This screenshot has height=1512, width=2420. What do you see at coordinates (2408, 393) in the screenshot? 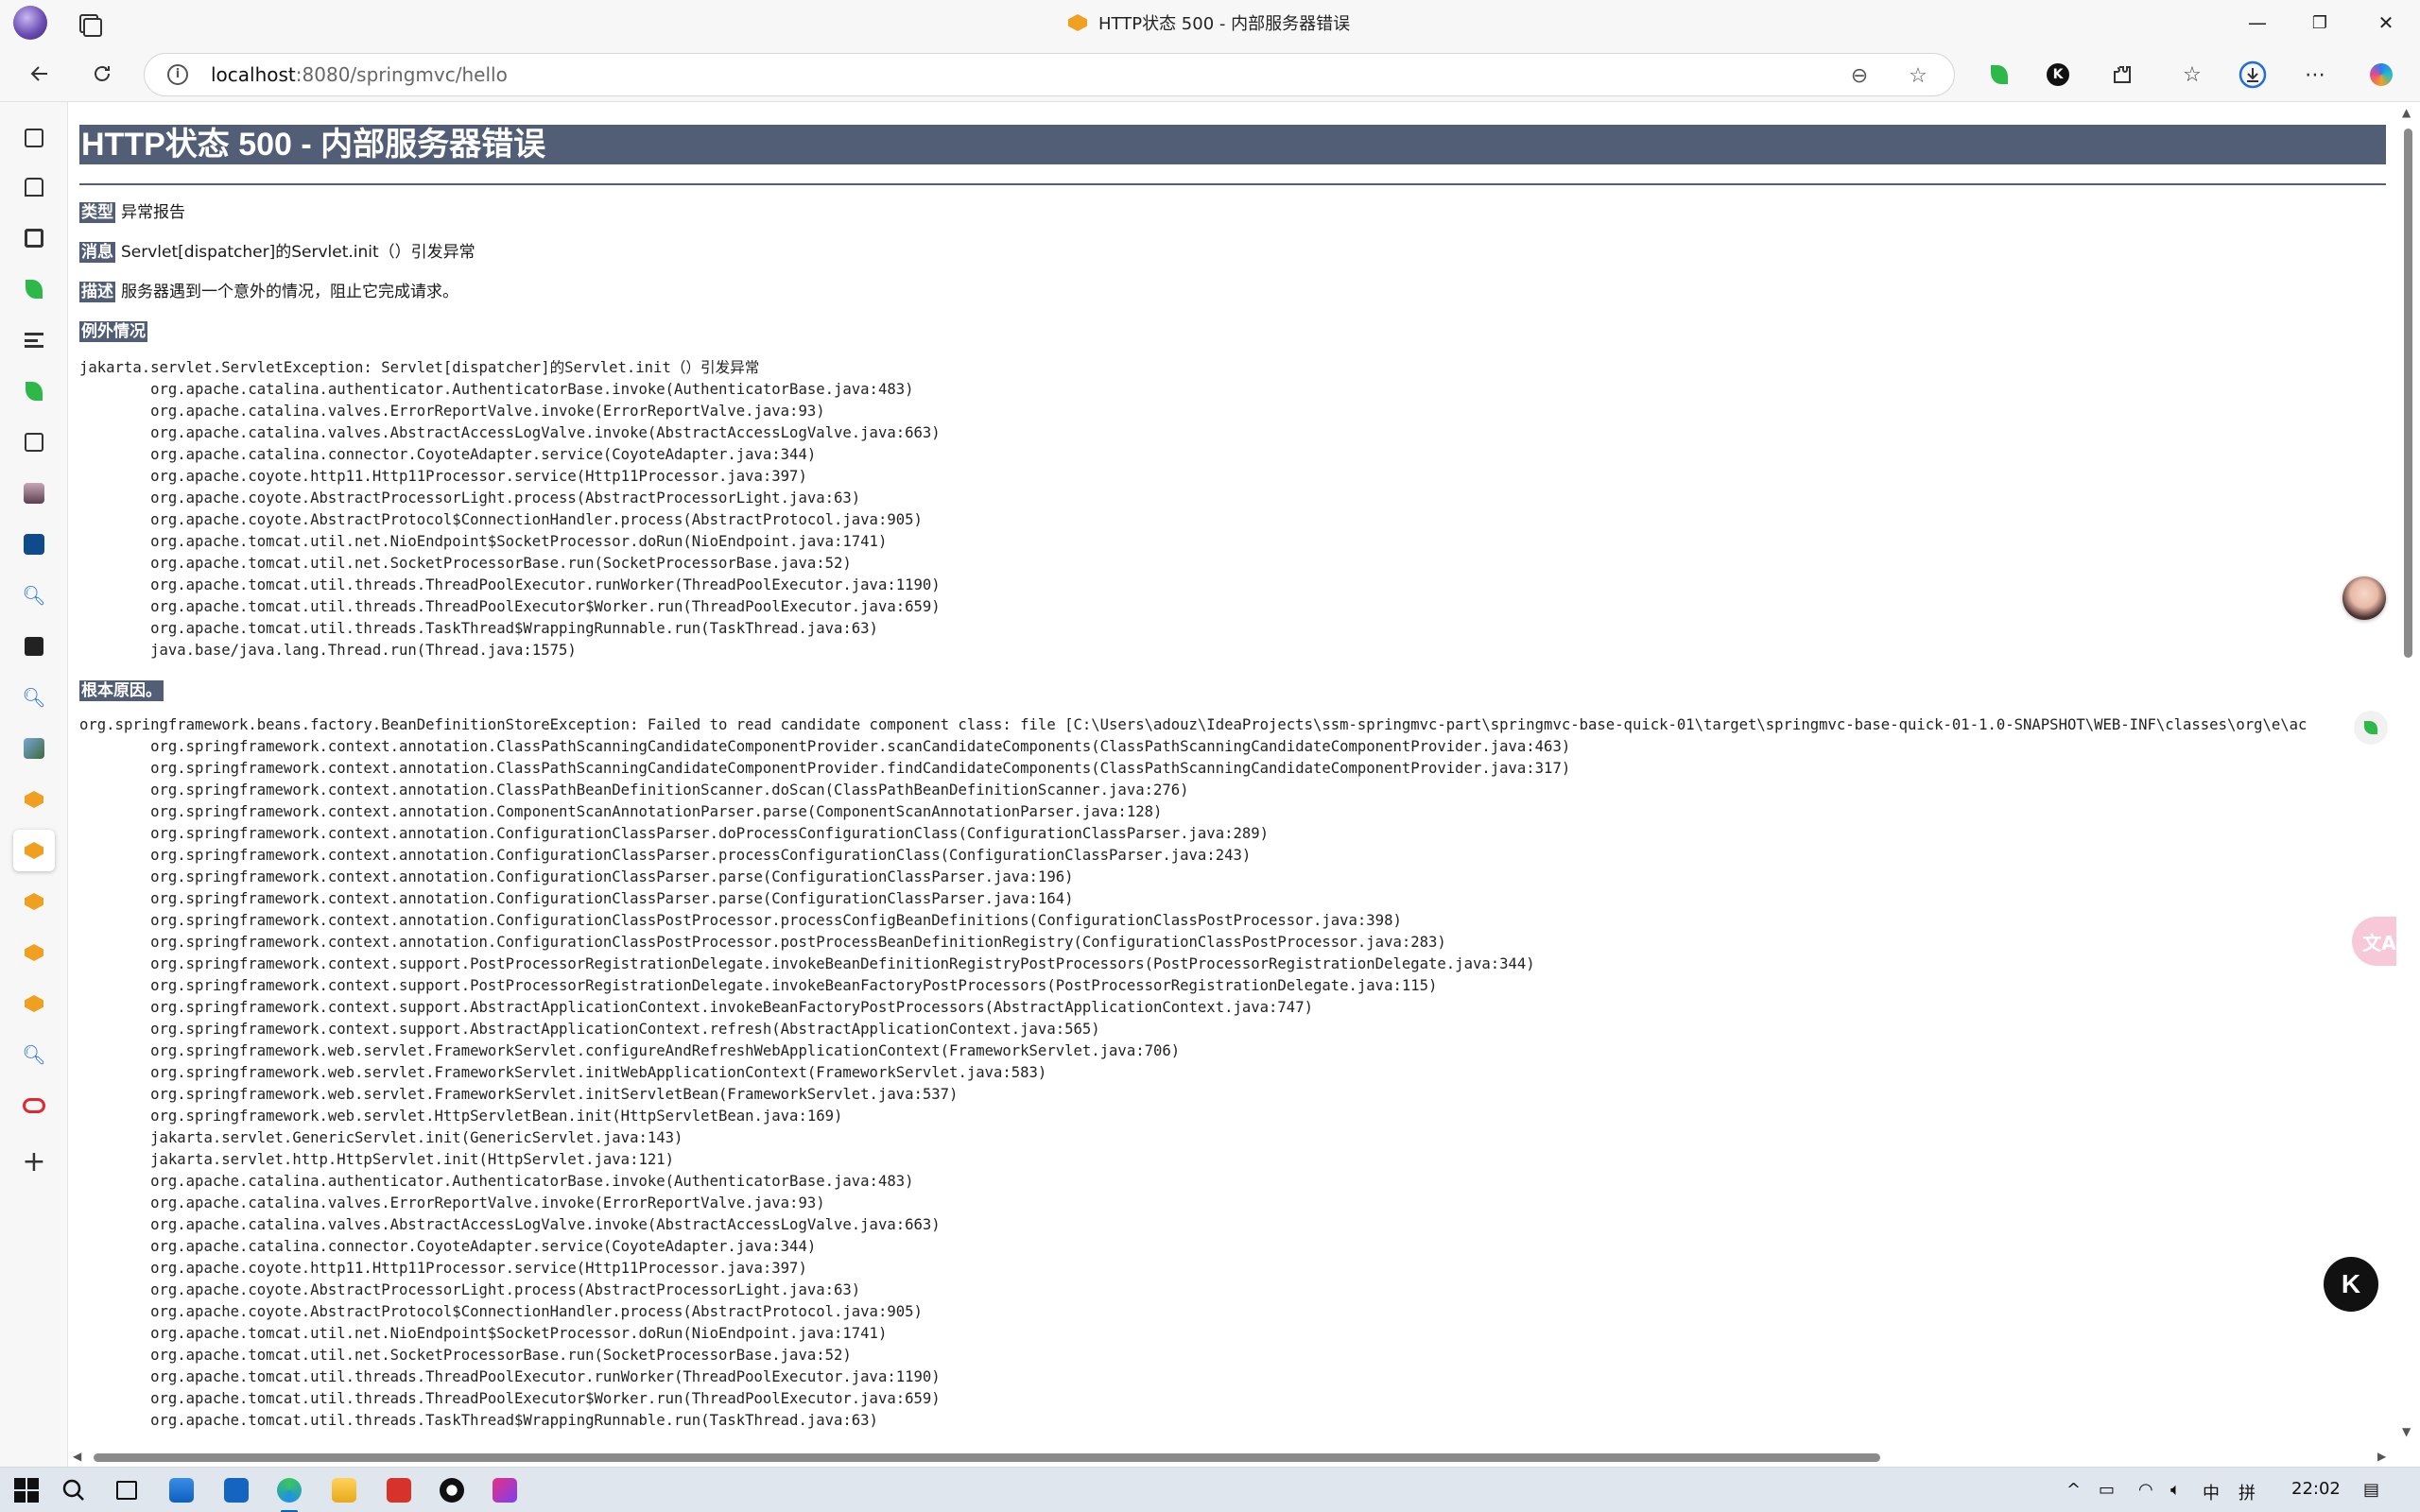
I see `vertical-scroll-thumb` at bounding box center [2408, 393].